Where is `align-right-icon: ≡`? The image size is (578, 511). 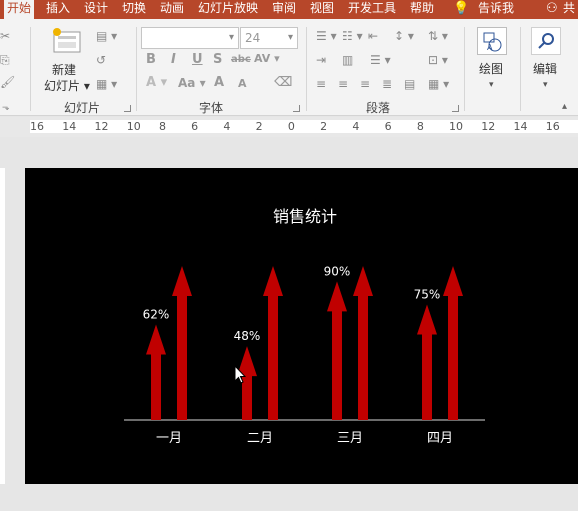
align-right-icon: ≡ is located at coordinates (365, 84).